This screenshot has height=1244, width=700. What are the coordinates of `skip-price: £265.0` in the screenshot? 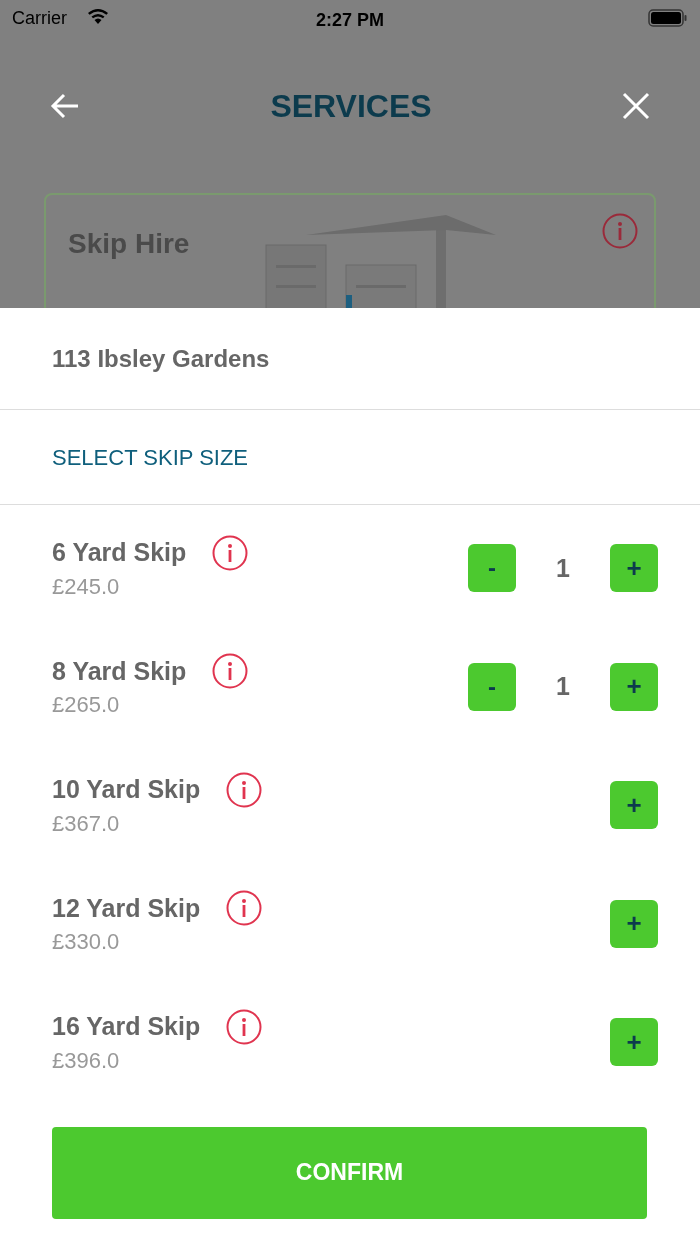 It's located at (86, 705).